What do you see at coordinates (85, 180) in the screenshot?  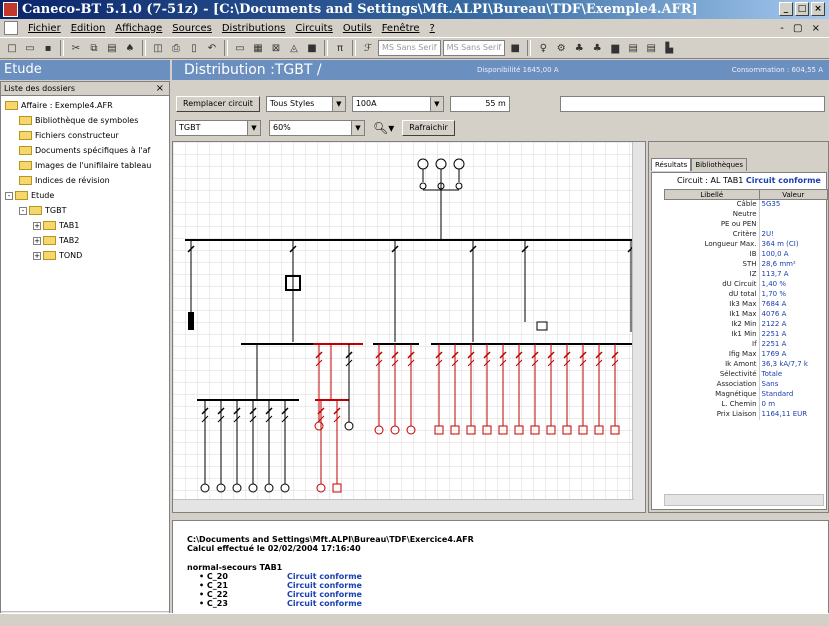 I see `tree-item: Indices de révision` at bounding box center [85, 180].